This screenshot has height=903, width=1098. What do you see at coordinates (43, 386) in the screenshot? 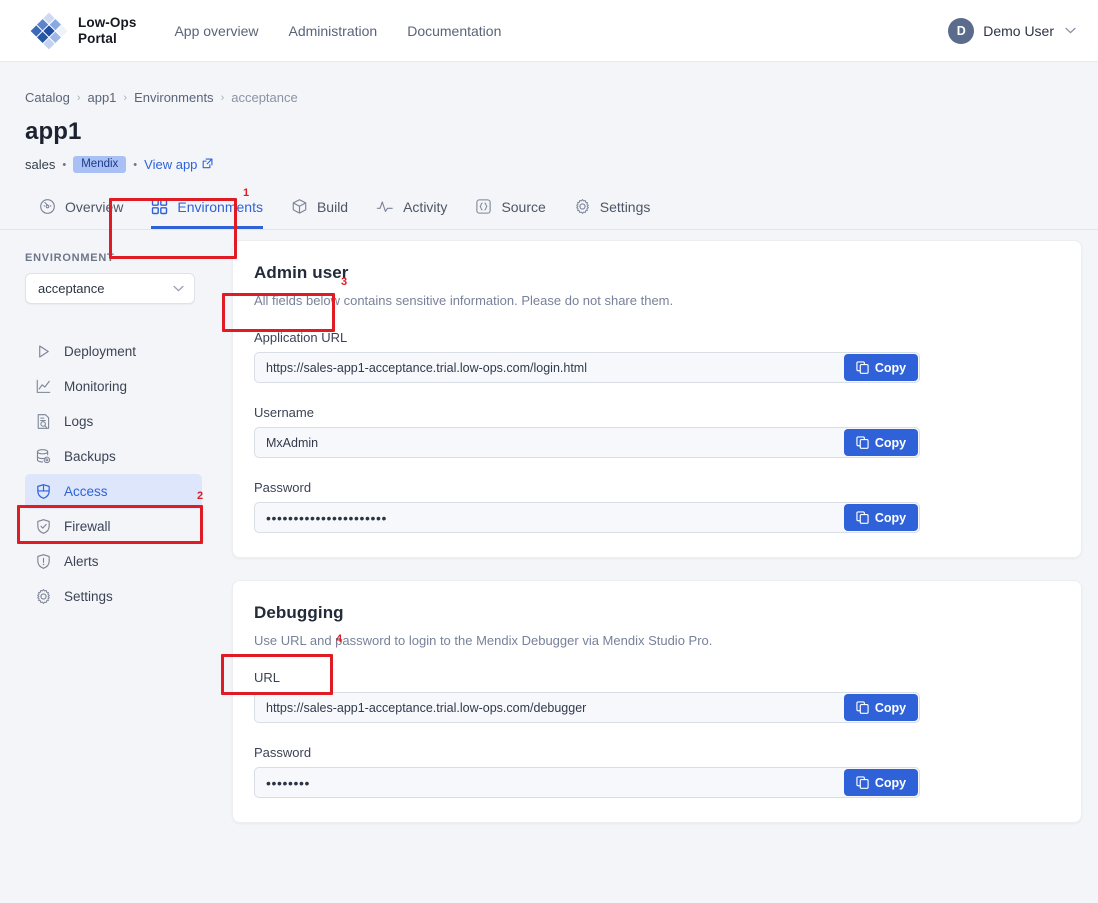
I see `line-chart-icon` at bounding box center [43, 386].